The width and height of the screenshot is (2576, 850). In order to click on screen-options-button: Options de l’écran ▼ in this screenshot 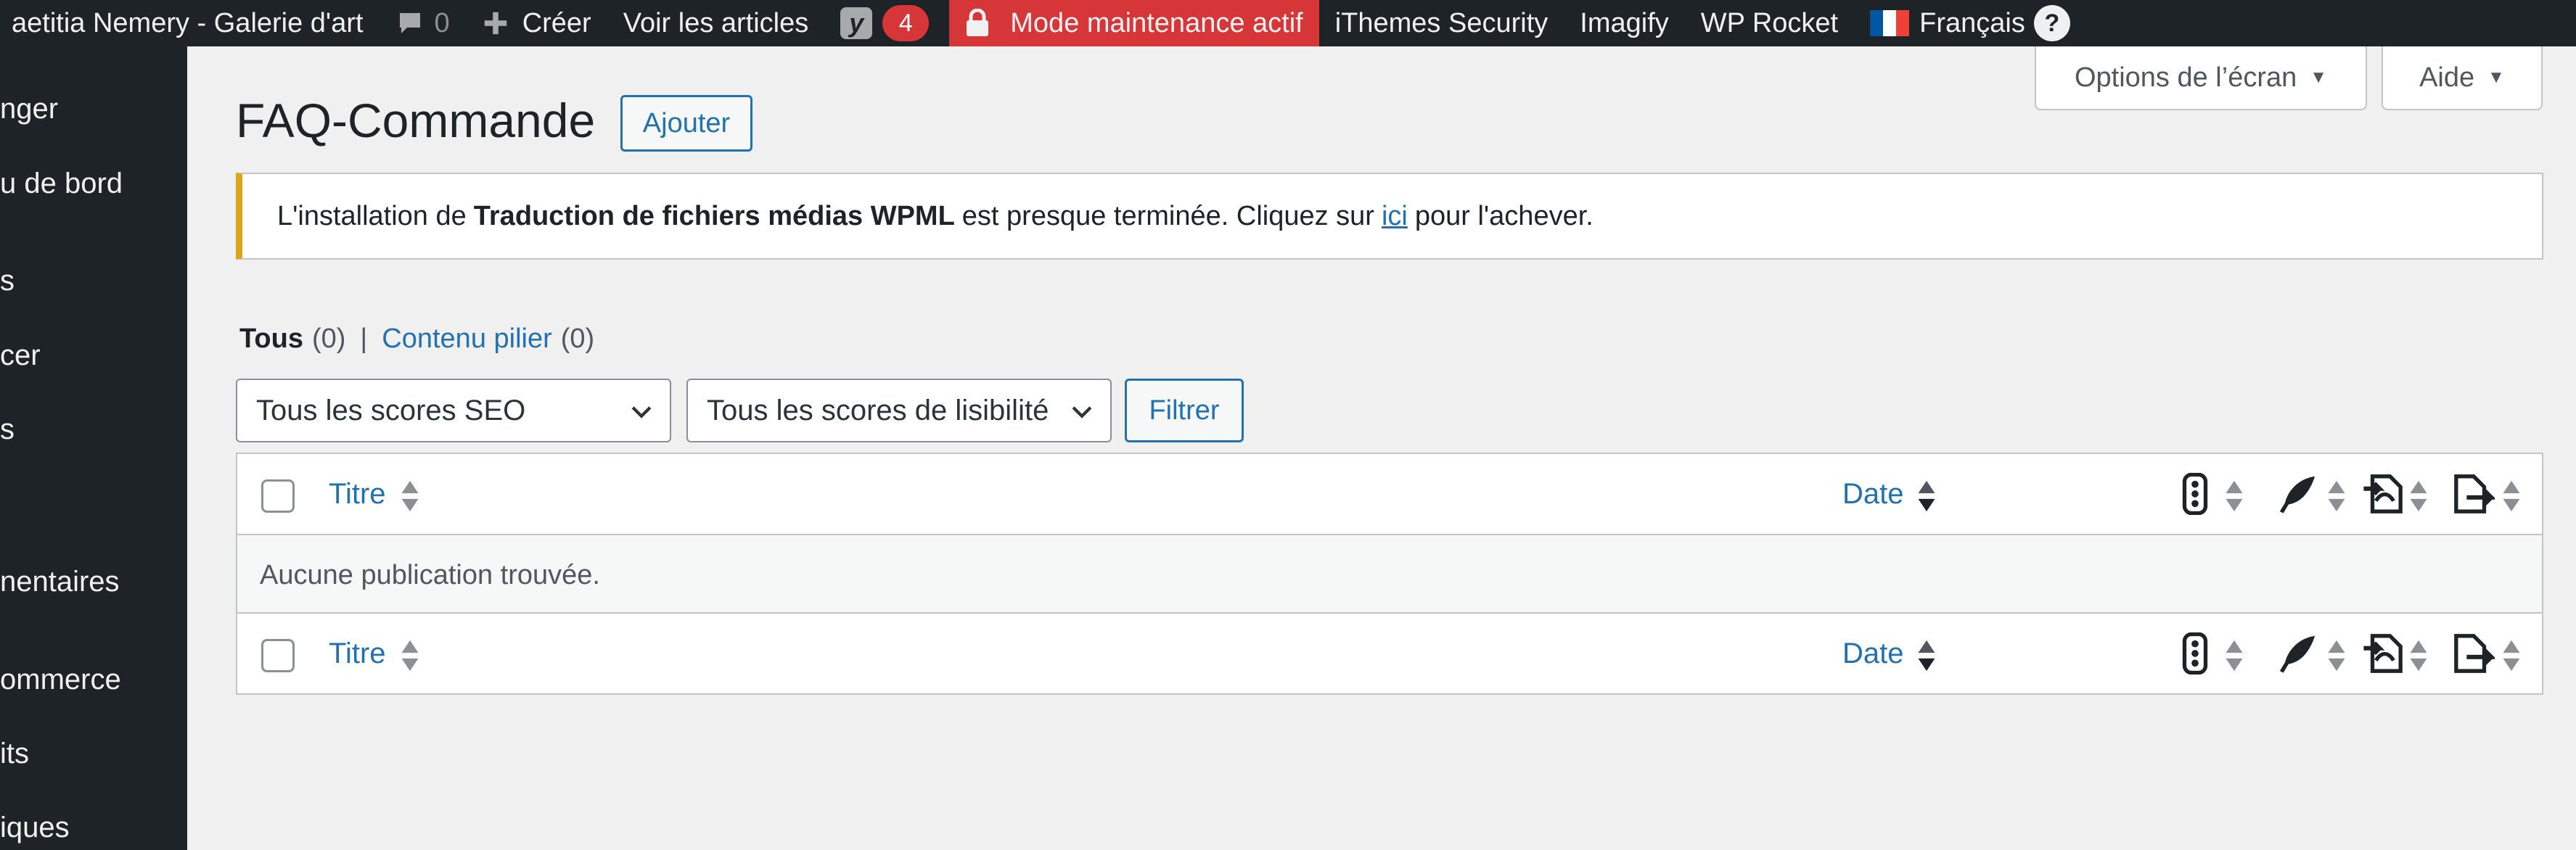, I will do `click(2201, 78)`.